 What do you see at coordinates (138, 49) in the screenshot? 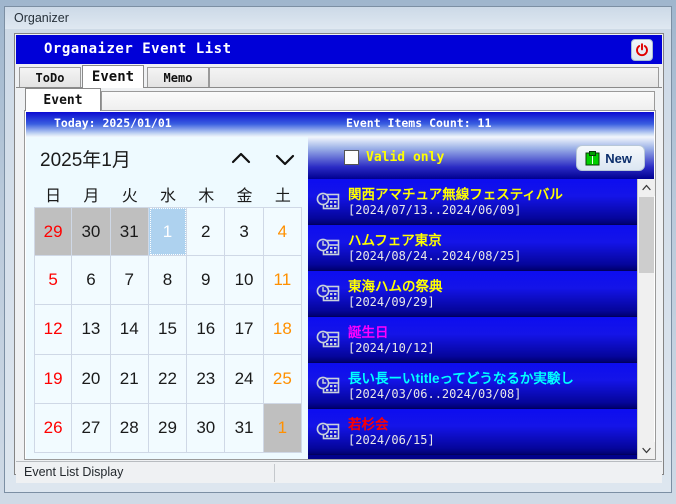
I see `app-header-title: Organaizer Event List` at bounding box center [138, 49].